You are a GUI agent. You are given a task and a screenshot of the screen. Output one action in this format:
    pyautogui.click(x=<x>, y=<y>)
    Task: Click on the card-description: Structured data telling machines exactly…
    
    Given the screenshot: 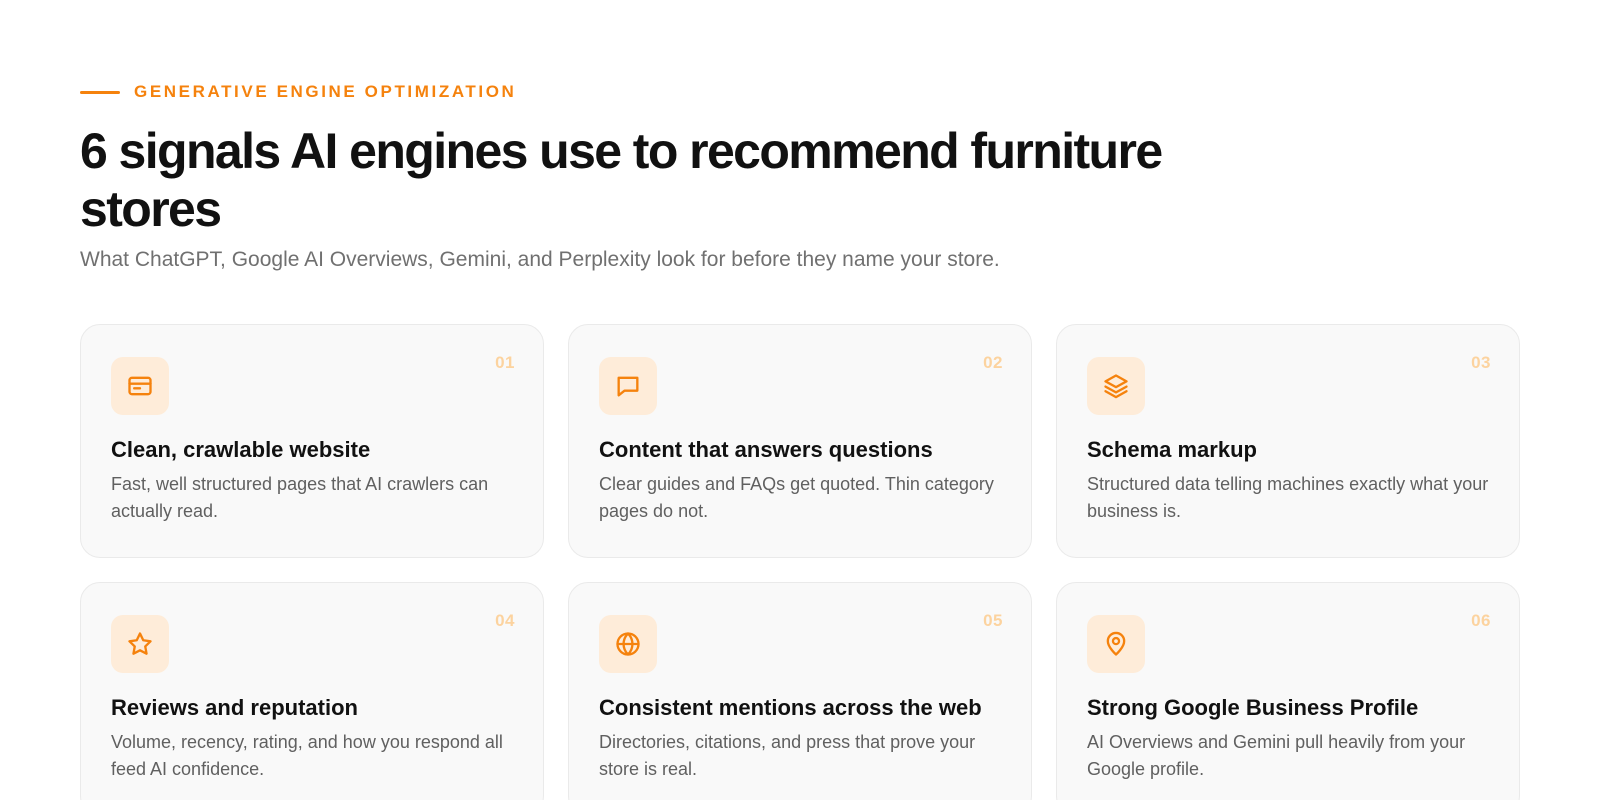 What is the action you would take?
    pyautogui.click(x=1288, y=497)
    